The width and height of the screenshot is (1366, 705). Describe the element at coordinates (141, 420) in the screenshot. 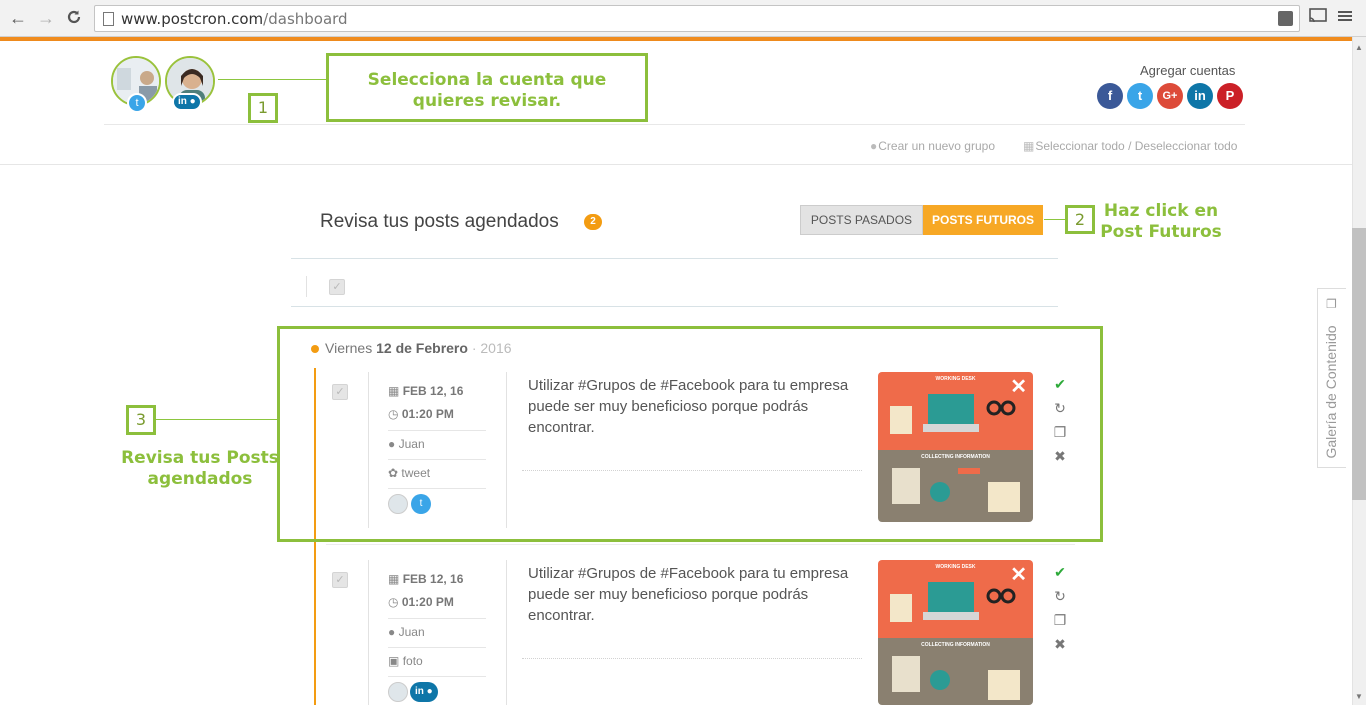

I see `callout-3-number: 3` at that location.